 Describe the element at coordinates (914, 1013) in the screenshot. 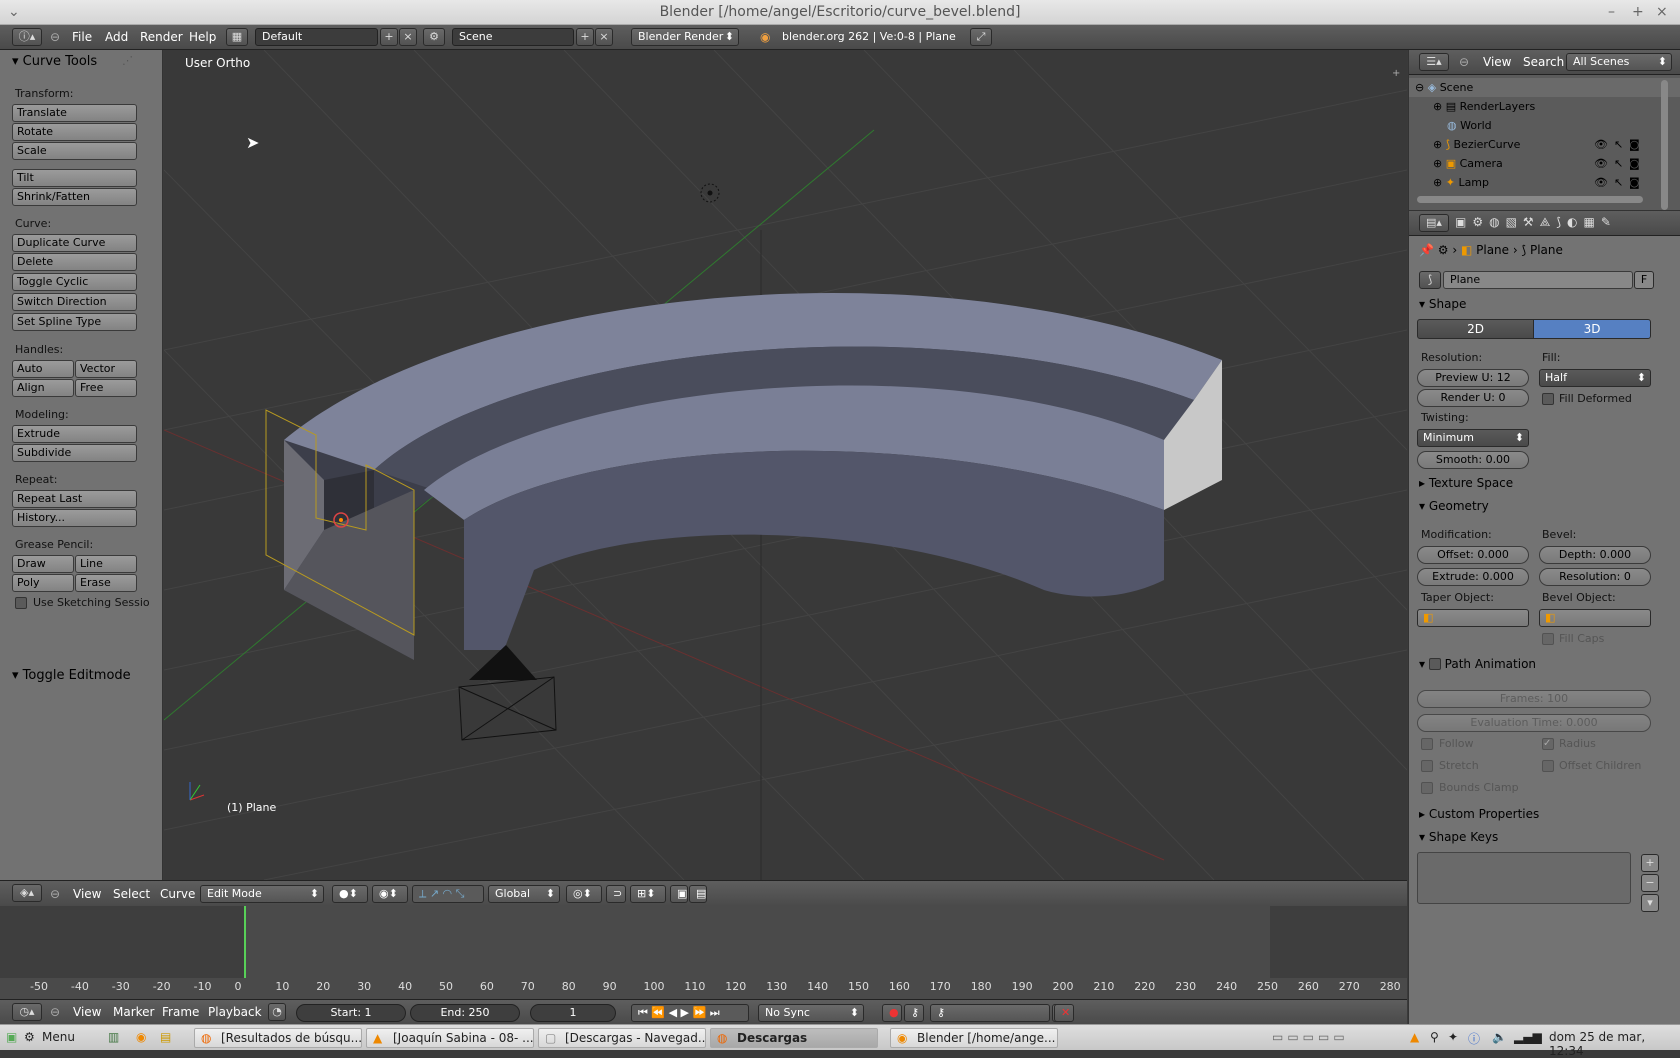

I see `keying-set-icon: ⚷` at that location.